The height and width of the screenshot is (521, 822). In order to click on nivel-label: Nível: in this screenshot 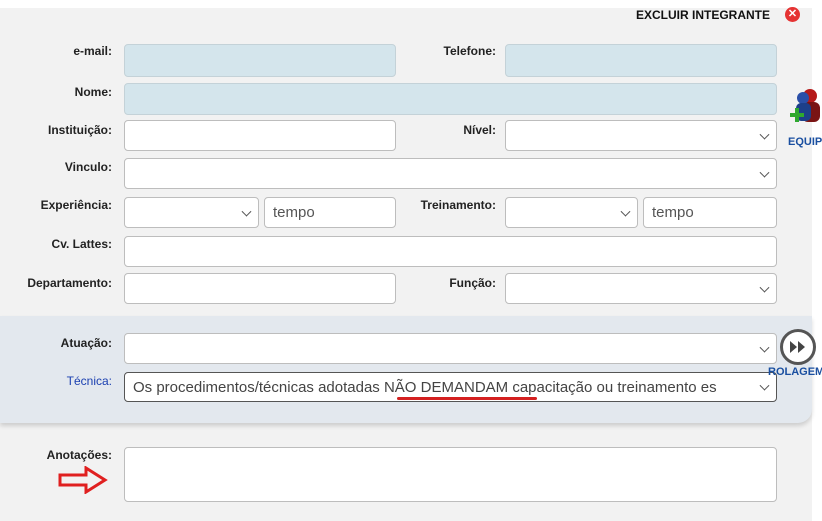, I will do `click(479, 130)`.